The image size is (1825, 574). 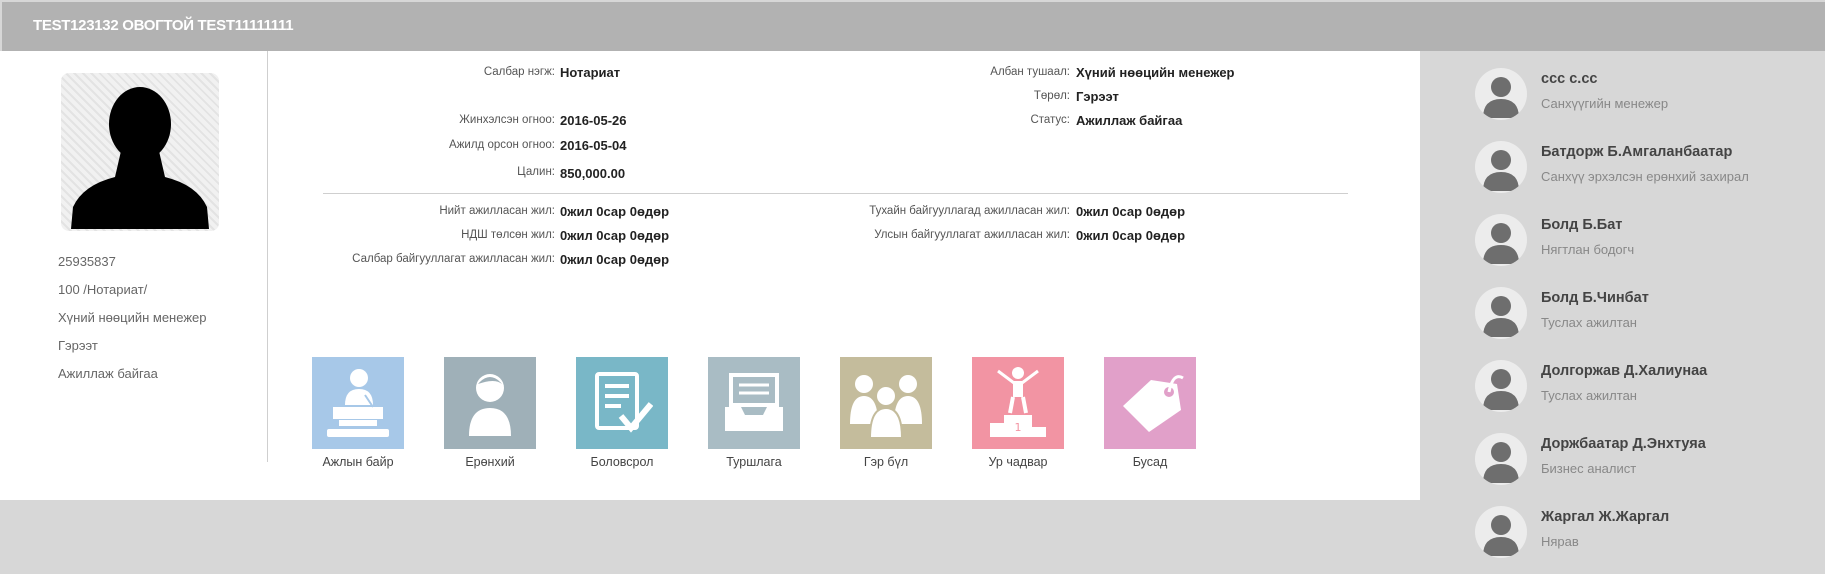 I want to click on tile-education: Боловсрол, so click(x=622, y=413).